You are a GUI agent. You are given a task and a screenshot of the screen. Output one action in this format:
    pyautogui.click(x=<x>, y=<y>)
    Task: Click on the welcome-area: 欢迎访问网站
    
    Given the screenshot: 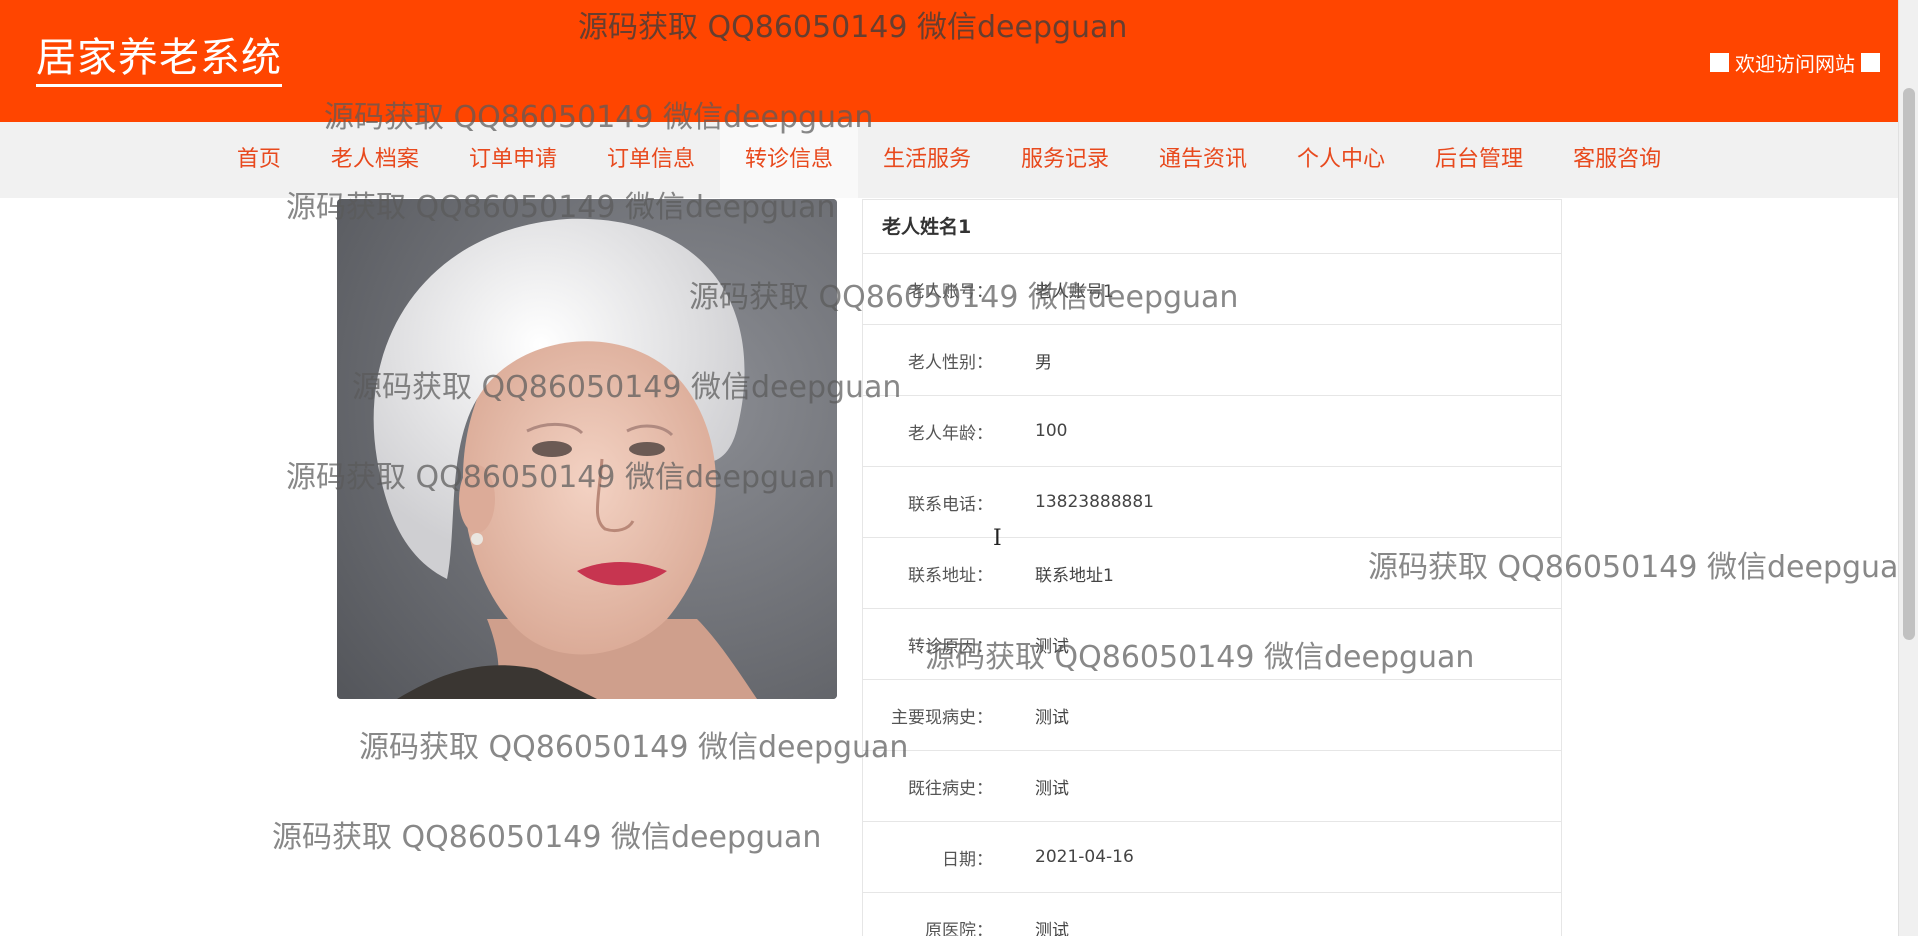 What is the action you would take?
    pyautogui.click(x=1795, y=62)
    